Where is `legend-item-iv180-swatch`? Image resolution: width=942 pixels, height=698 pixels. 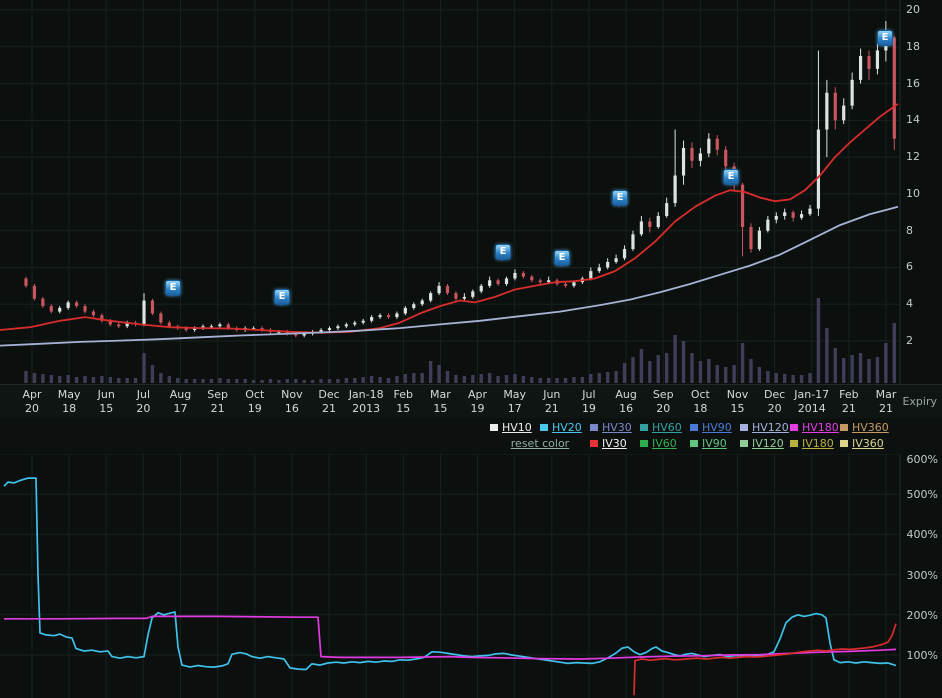
legend-item-iv180-swatch is located at coordinates (794, 443).